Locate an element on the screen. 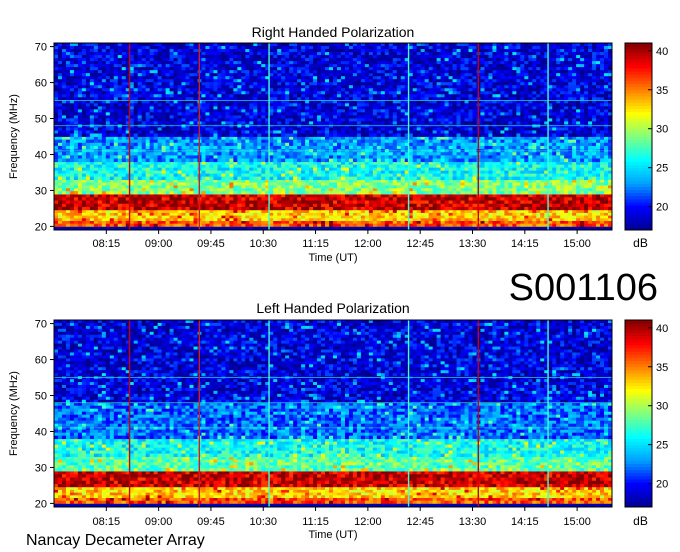  observation-id: S001106 is located at coordinates (583, 288).